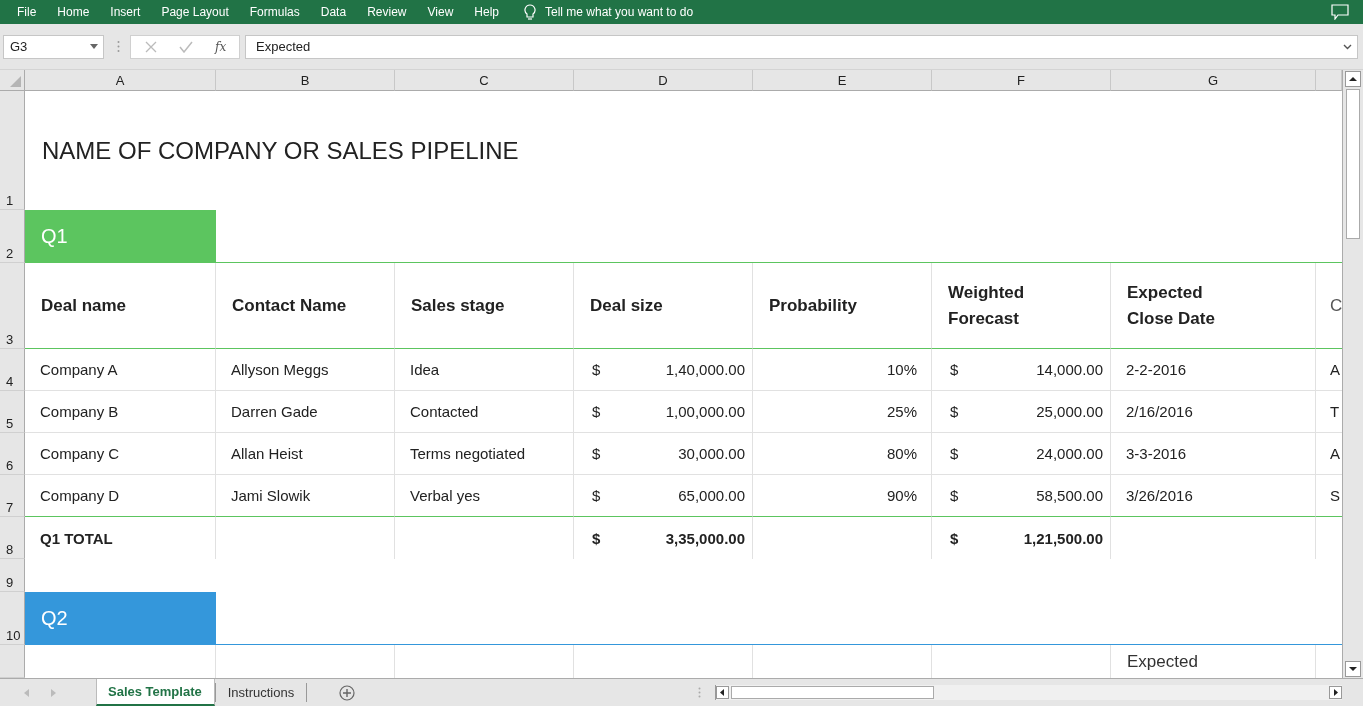  What do you see at coordinates (1353, 79) in the screenshot?
I see `scroll-up-icon` at bounding box center [1353, 79].